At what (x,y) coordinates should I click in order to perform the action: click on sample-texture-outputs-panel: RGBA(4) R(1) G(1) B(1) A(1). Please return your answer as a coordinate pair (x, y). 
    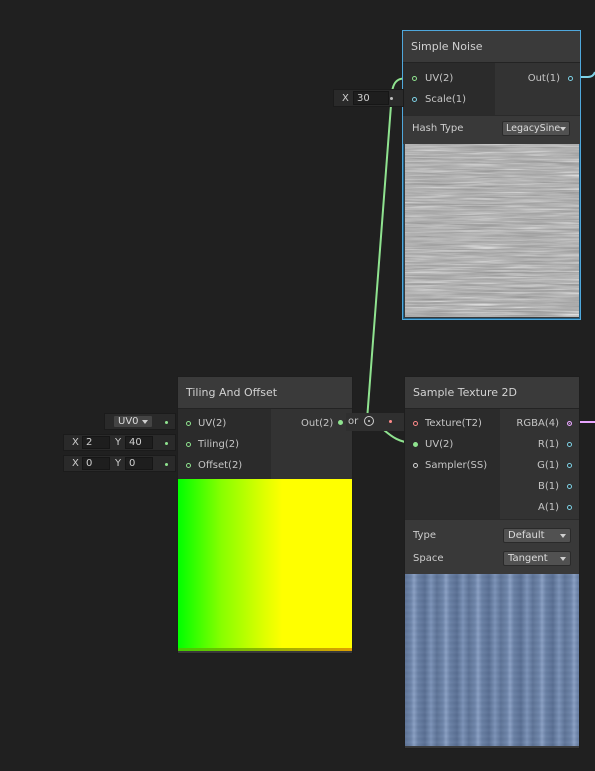
    Looking at the image, I should click on (539, 464).